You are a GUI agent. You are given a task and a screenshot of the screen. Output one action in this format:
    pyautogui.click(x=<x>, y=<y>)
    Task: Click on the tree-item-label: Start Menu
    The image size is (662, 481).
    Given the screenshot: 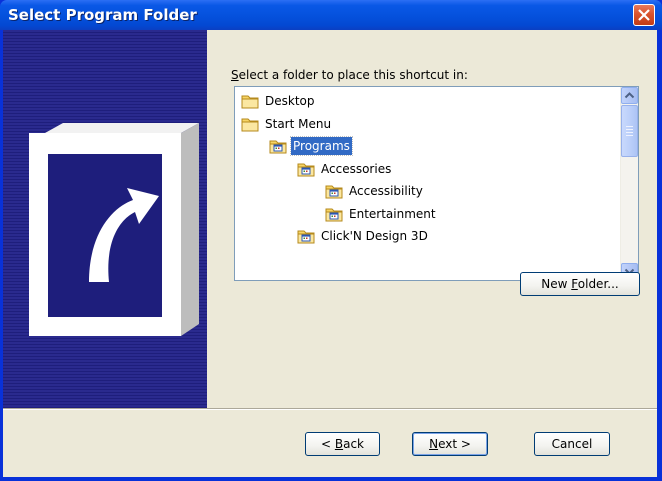 What is the action you would take?
    pyautogui.click(x=298, y=123)
    